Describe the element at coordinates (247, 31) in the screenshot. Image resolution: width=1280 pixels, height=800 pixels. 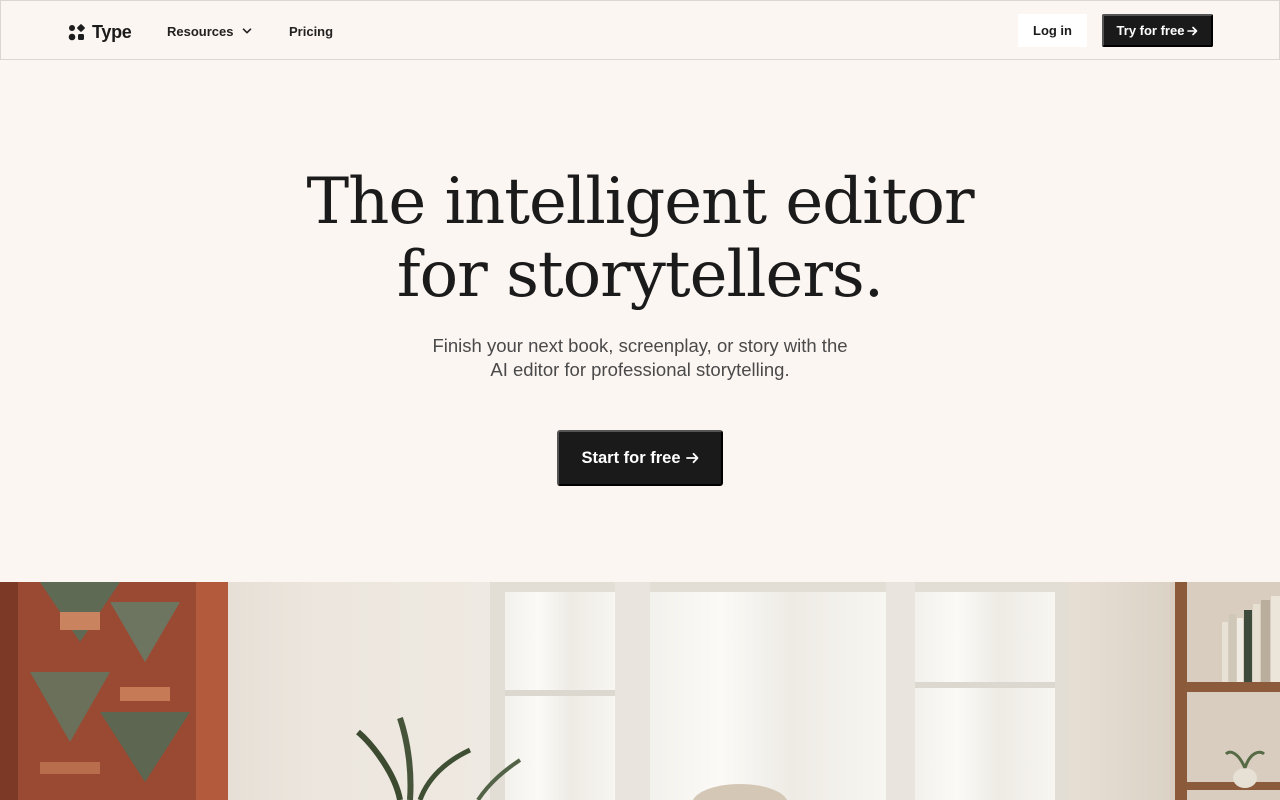
I see `chevron-down-icon` at that location.